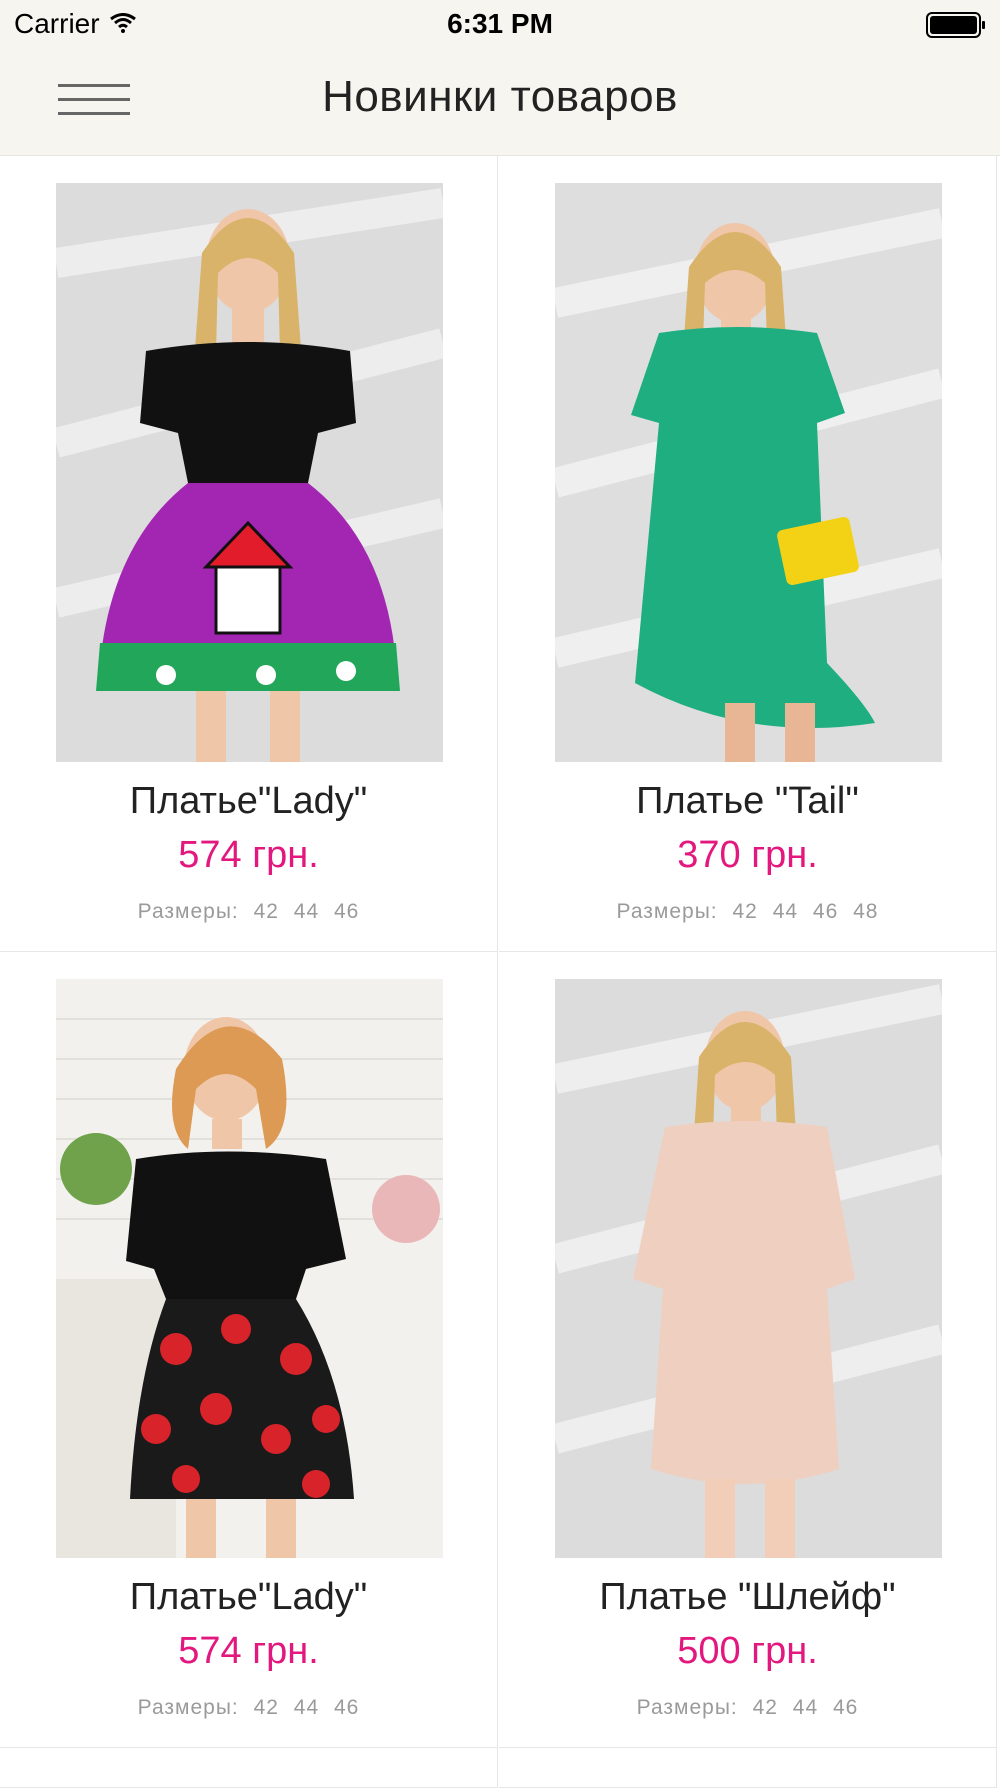 The image size is (1000, 1788). I want to click on battery-icon, so click(956, 27).